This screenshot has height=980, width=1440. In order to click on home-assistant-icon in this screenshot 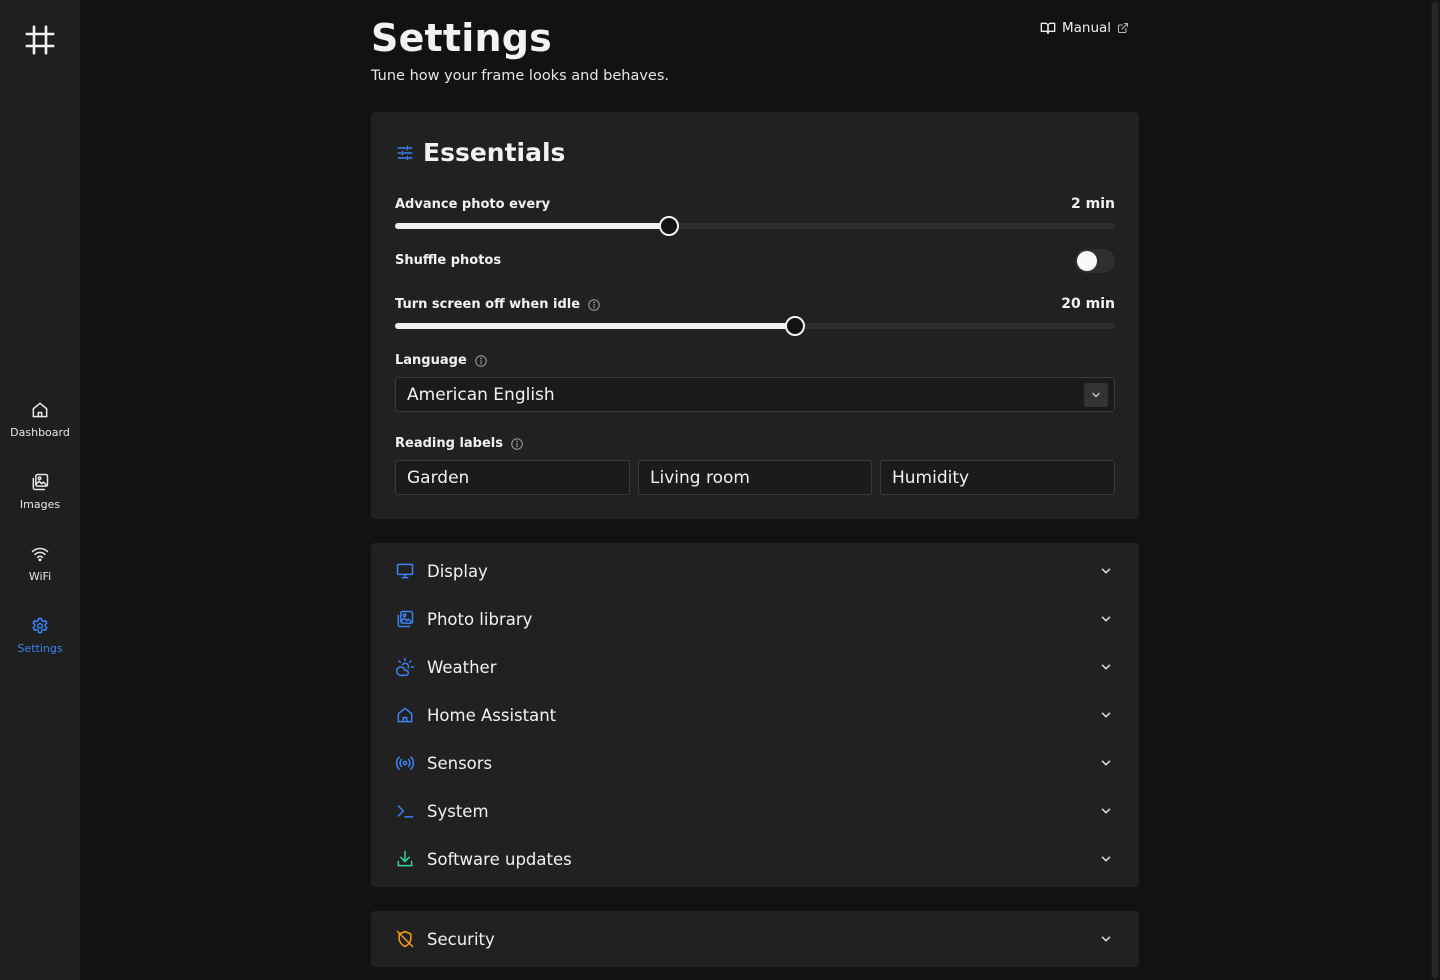, I will do `click(405, 715)`.